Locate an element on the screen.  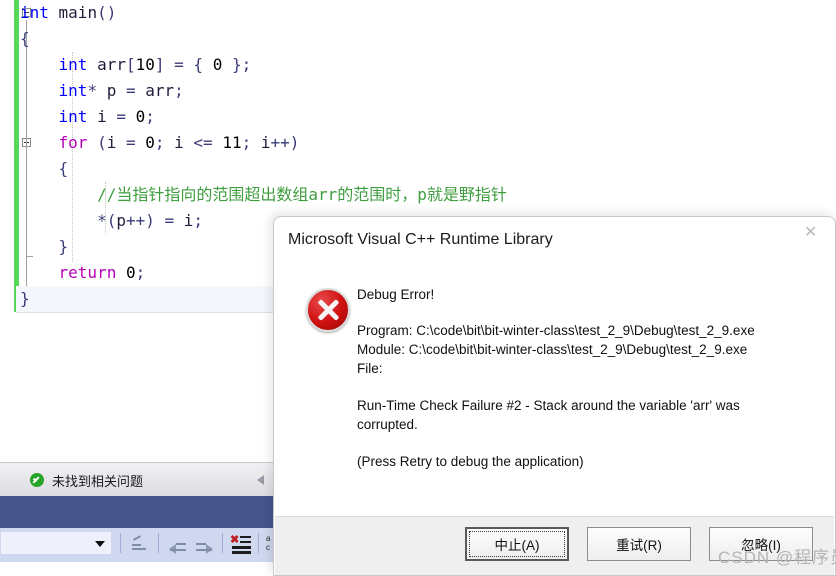
indent-icon is located at coordinates (205, 544).